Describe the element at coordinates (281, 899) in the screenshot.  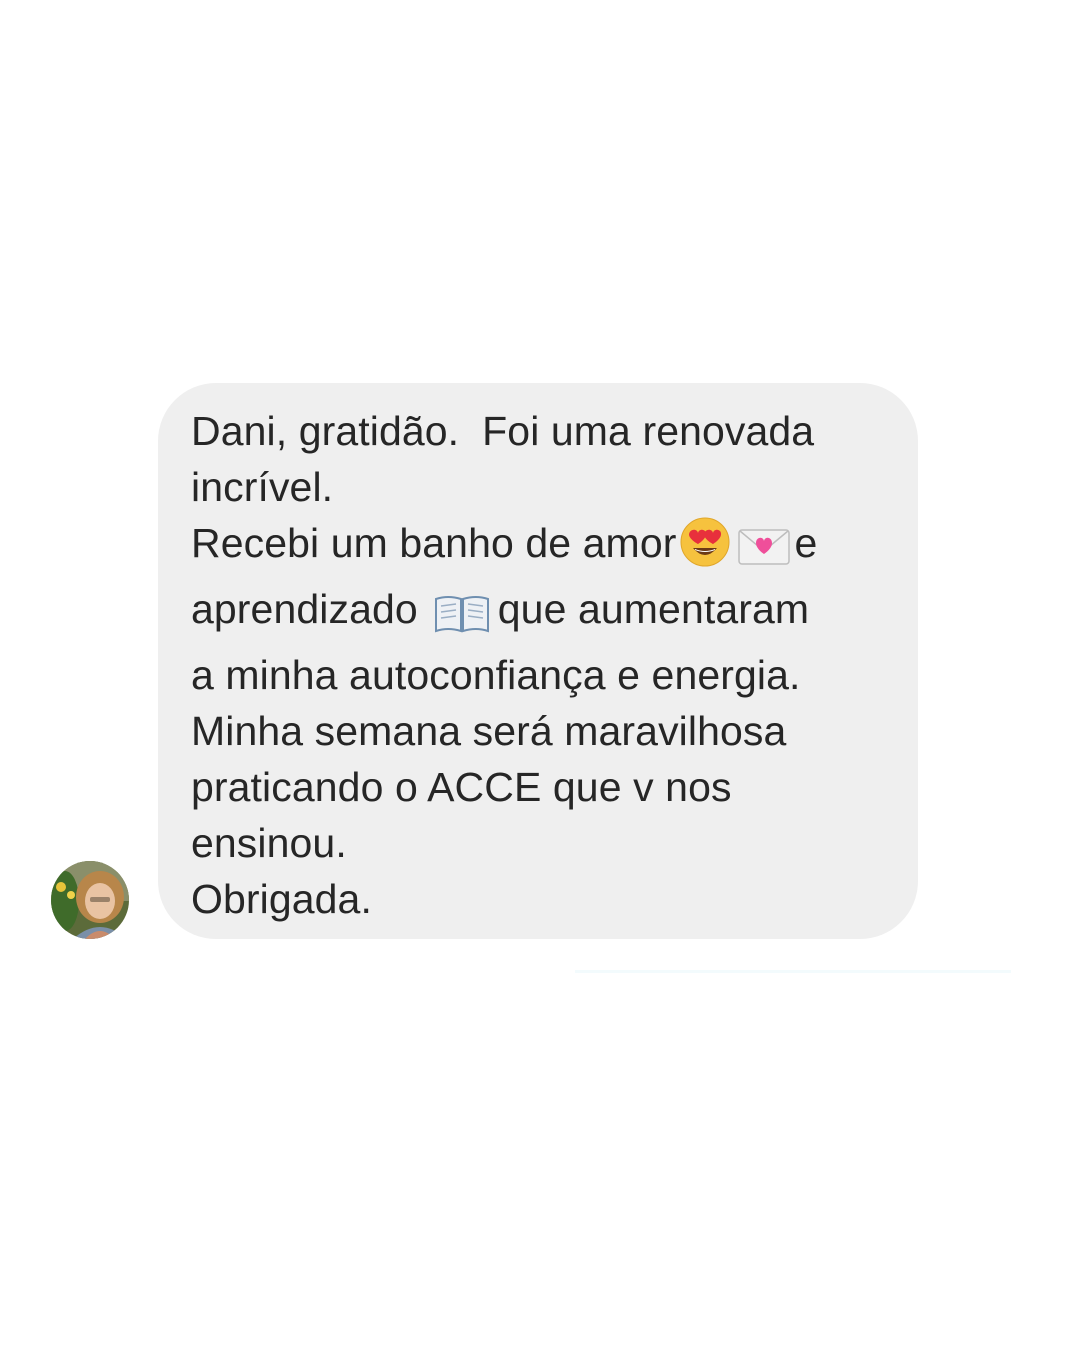
I see `message-line: Obrigada.` at that location.